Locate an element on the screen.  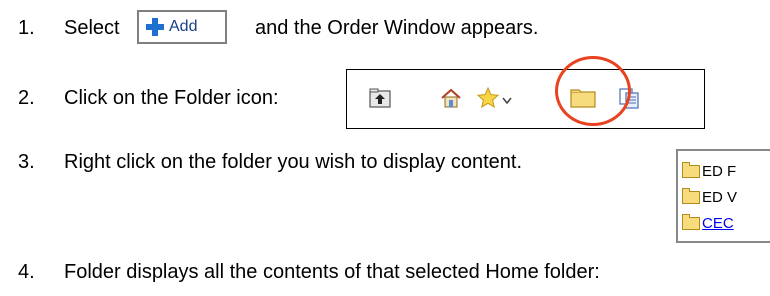
step-text: Click on the Folder icon: is located at coordinates (171, 98).